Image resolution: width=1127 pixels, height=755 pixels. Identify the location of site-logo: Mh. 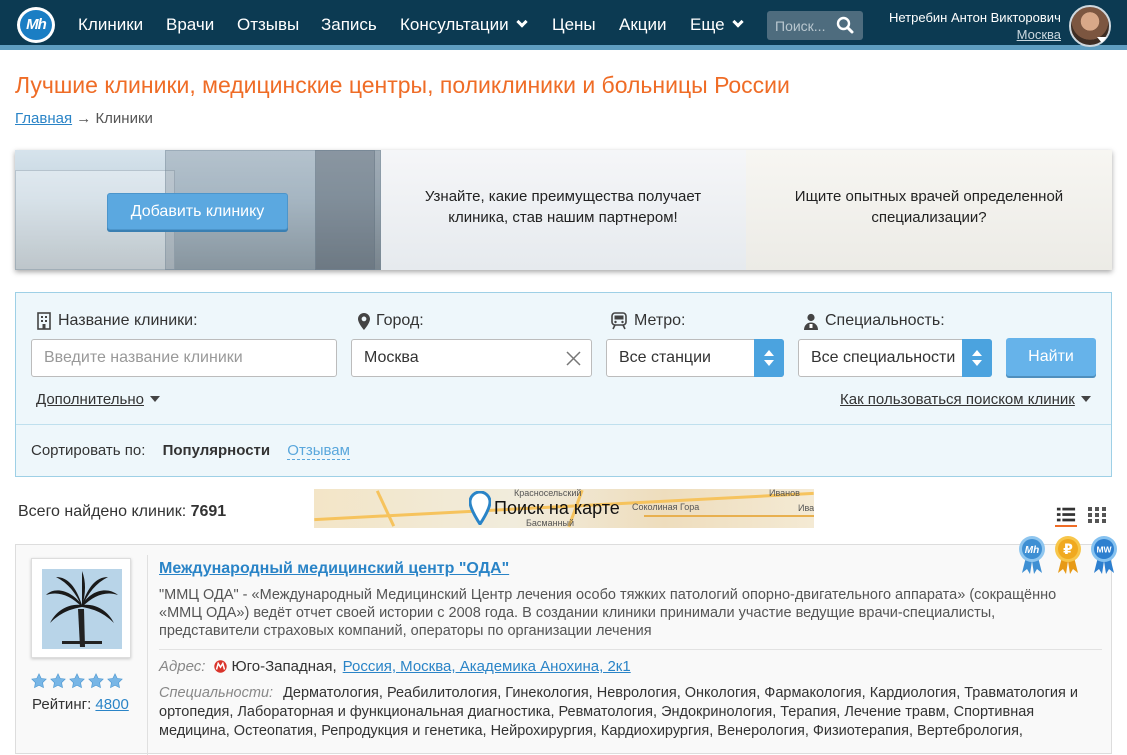
(36, 25).